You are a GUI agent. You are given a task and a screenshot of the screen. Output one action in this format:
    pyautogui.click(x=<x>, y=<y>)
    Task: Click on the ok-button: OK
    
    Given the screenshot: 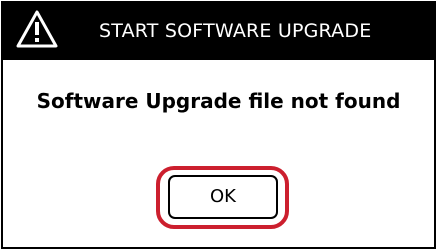 What is the action you would take?
    pyautogui.click(x=223, y=197)
    